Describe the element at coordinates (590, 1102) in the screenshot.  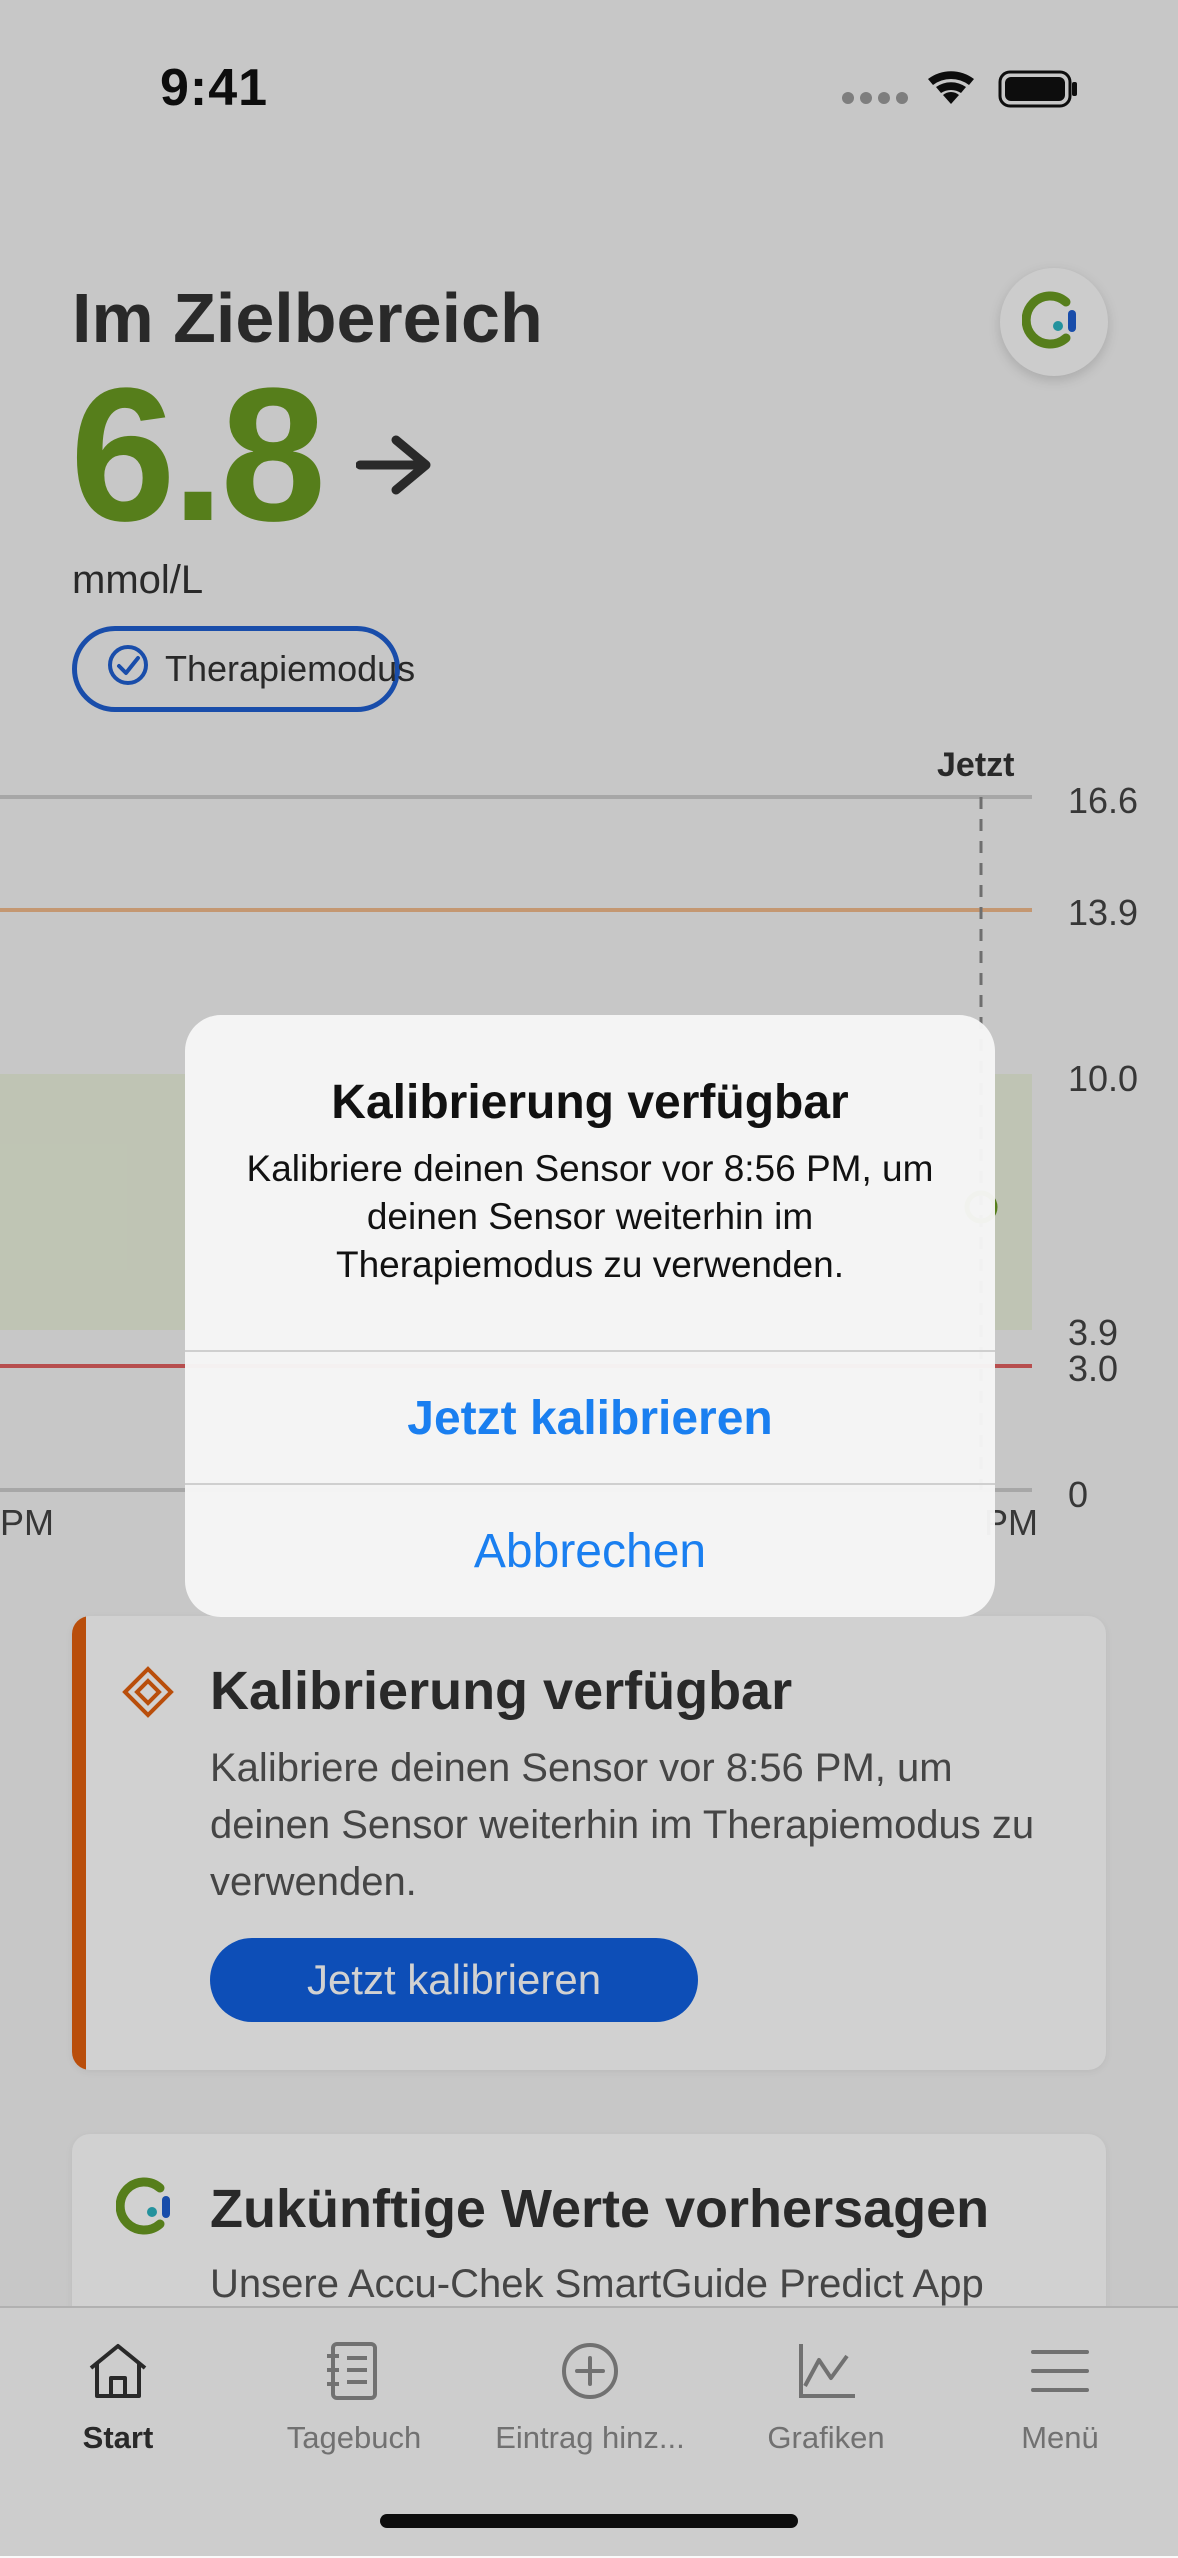
I see `alert-title: Kalibrierung verfügbar` at that location.